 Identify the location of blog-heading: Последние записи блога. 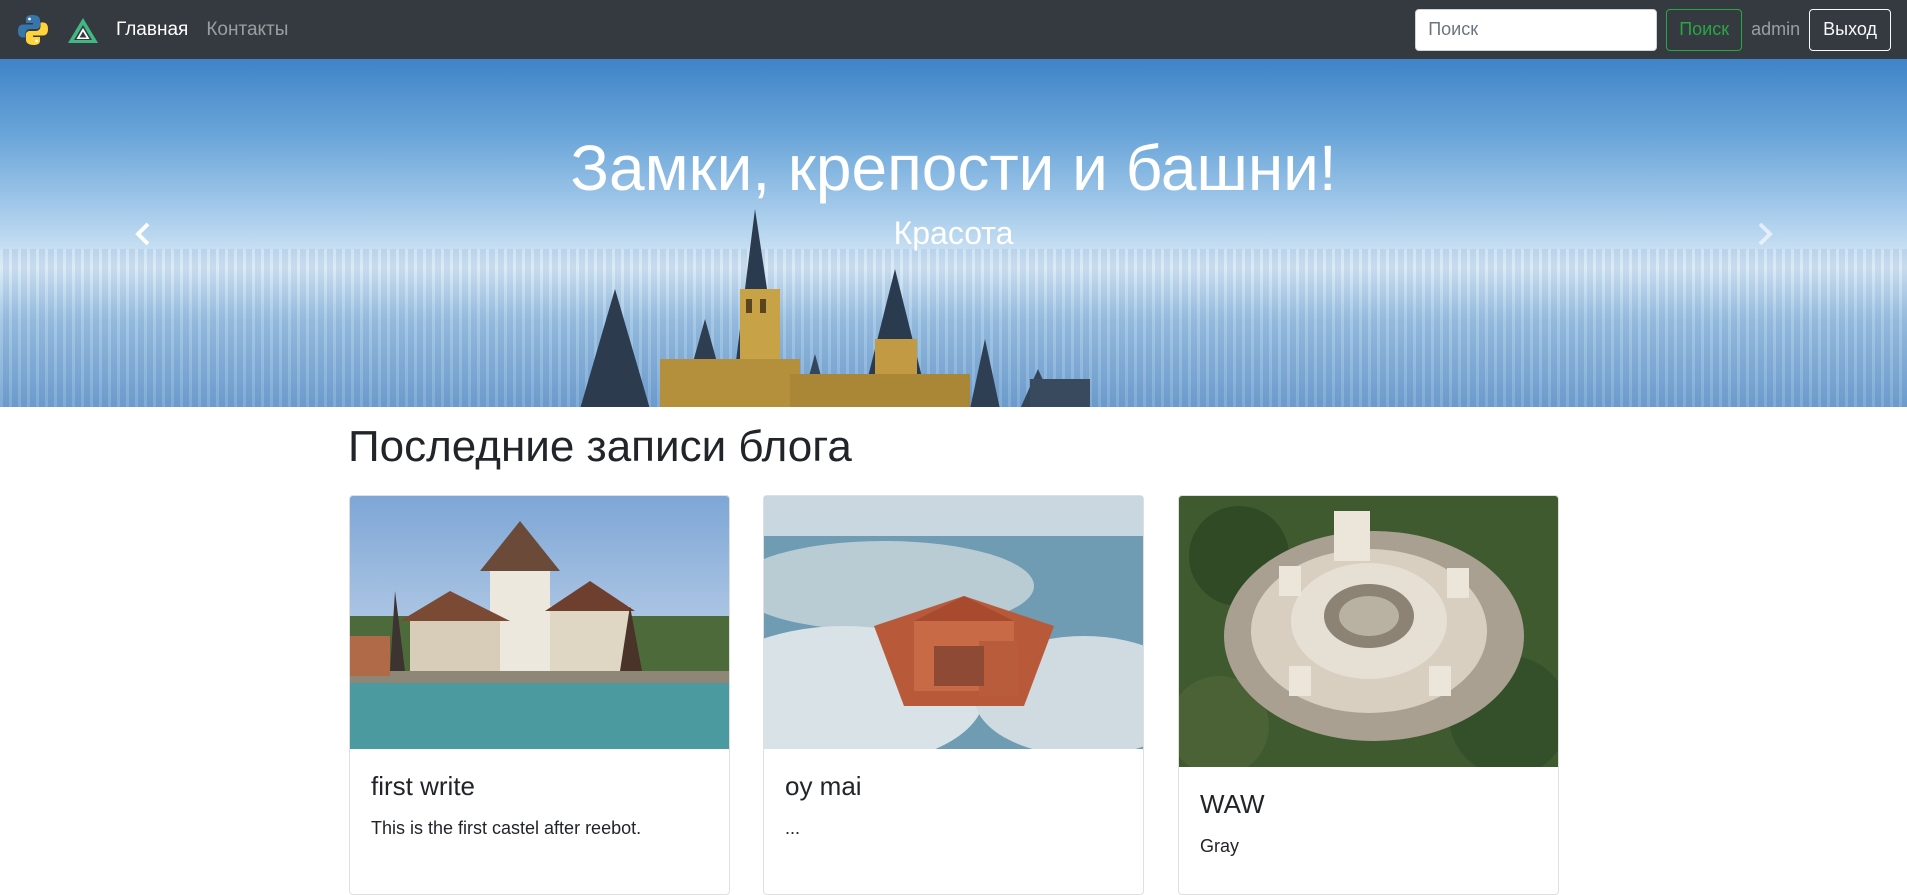
(600, 446).